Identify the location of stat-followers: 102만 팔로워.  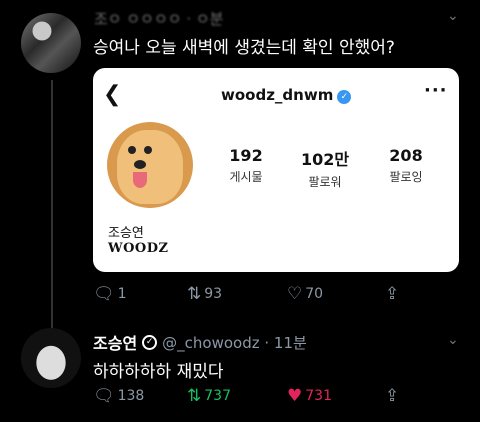
(325, 168).